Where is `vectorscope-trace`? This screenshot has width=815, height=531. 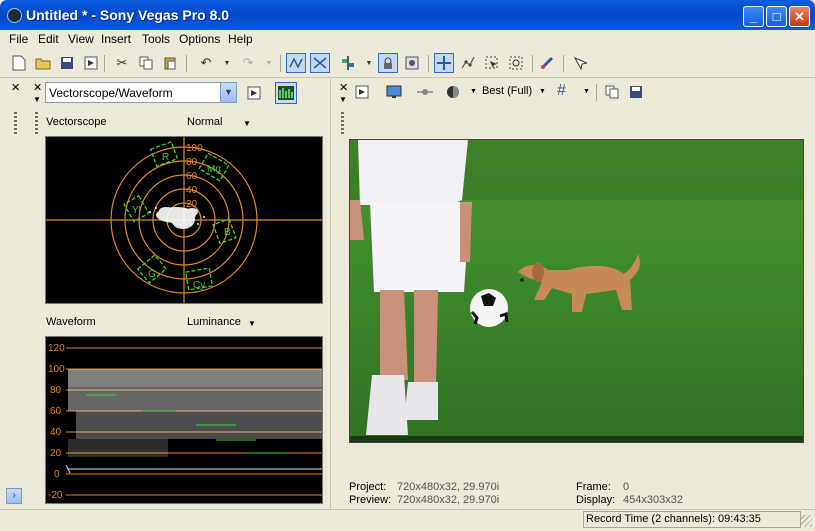 vectorscope-trace is located at coordinates (177, 218).